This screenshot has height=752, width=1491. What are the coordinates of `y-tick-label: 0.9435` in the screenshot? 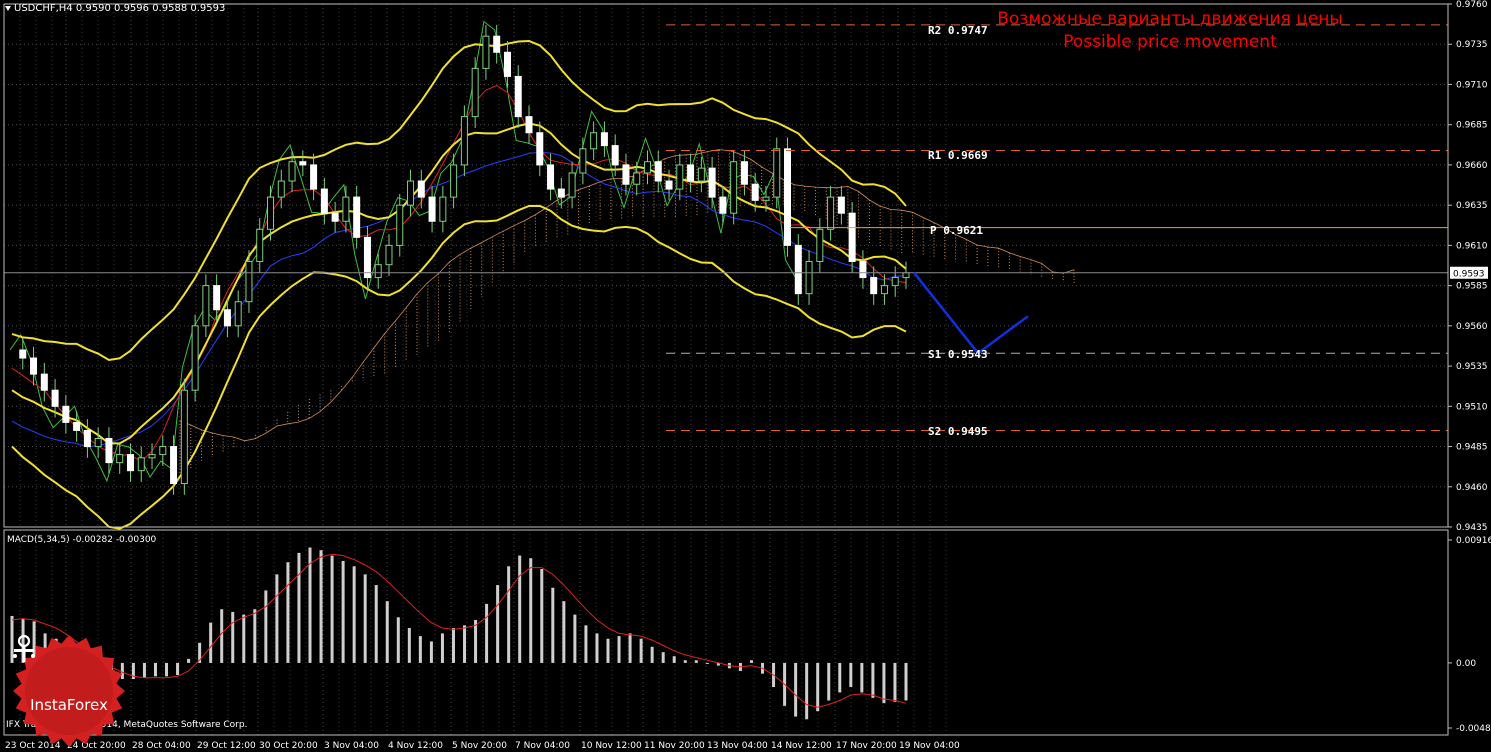 It's located at (1472, 528).